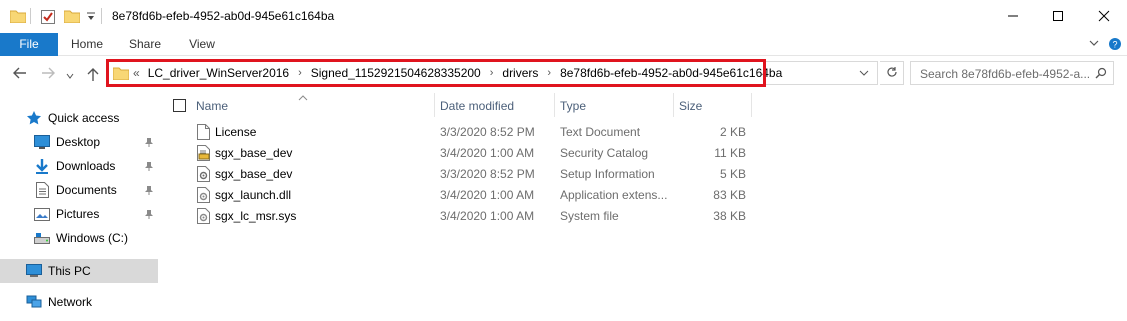 Image resolution: width=1127 pixels, height=321 pixels. I want to click on column-header-size: Size, so click(690, 106).